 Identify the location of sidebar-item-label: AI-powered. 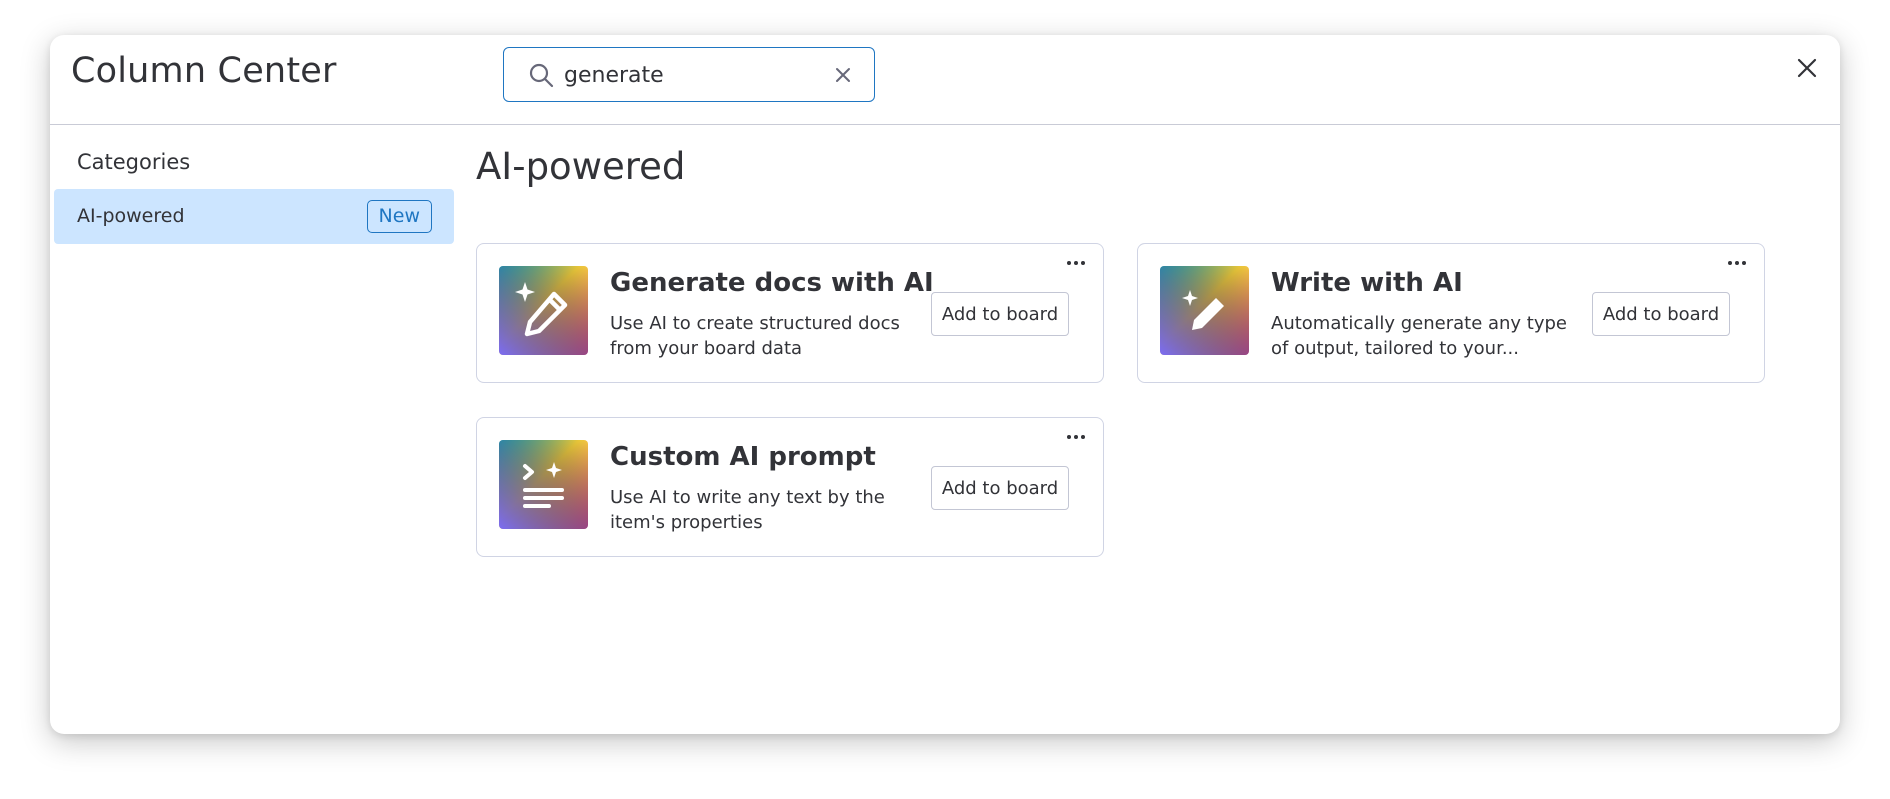
(131, 216).